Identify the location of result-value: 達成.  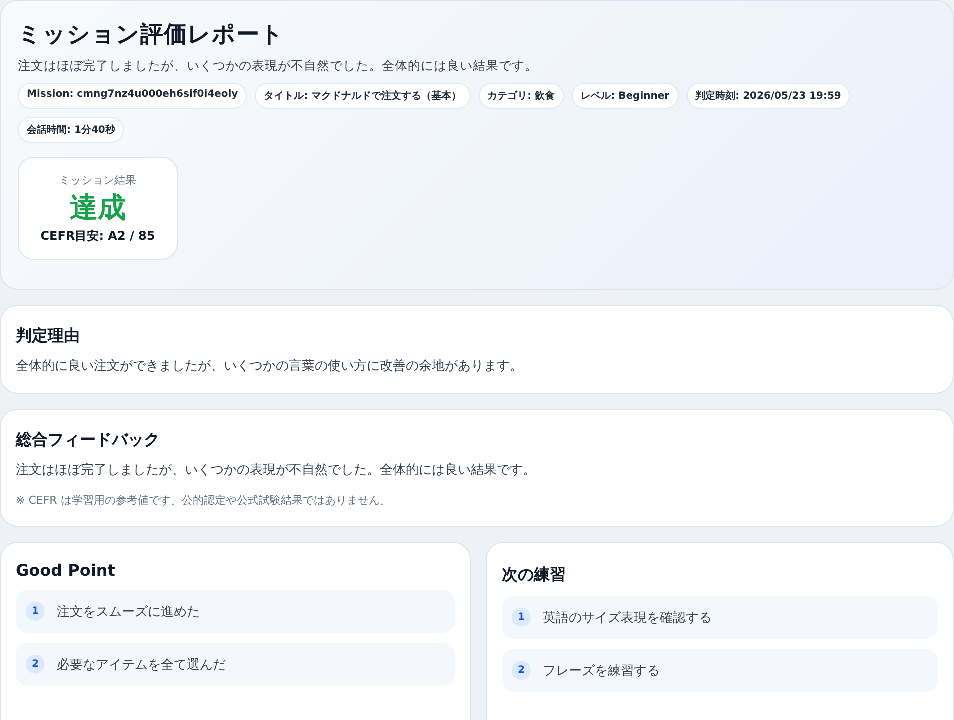
(98, 208).